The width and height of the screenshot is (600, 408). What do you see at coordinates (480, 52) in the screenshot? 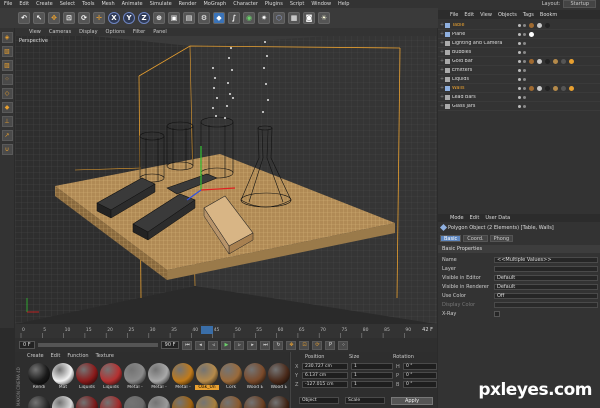
I see `object-name: Bubbles` at bounding box center [480, 52].